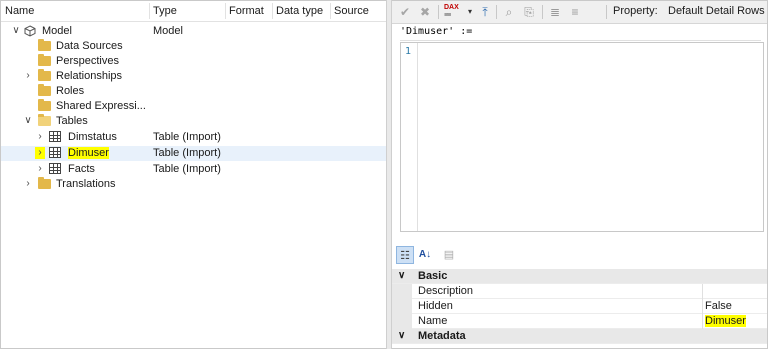 This screenshot has width=768, height=349. Describe the element at coordinates (433, 321) in the screenshot. I see `property-name: Name` at that location.